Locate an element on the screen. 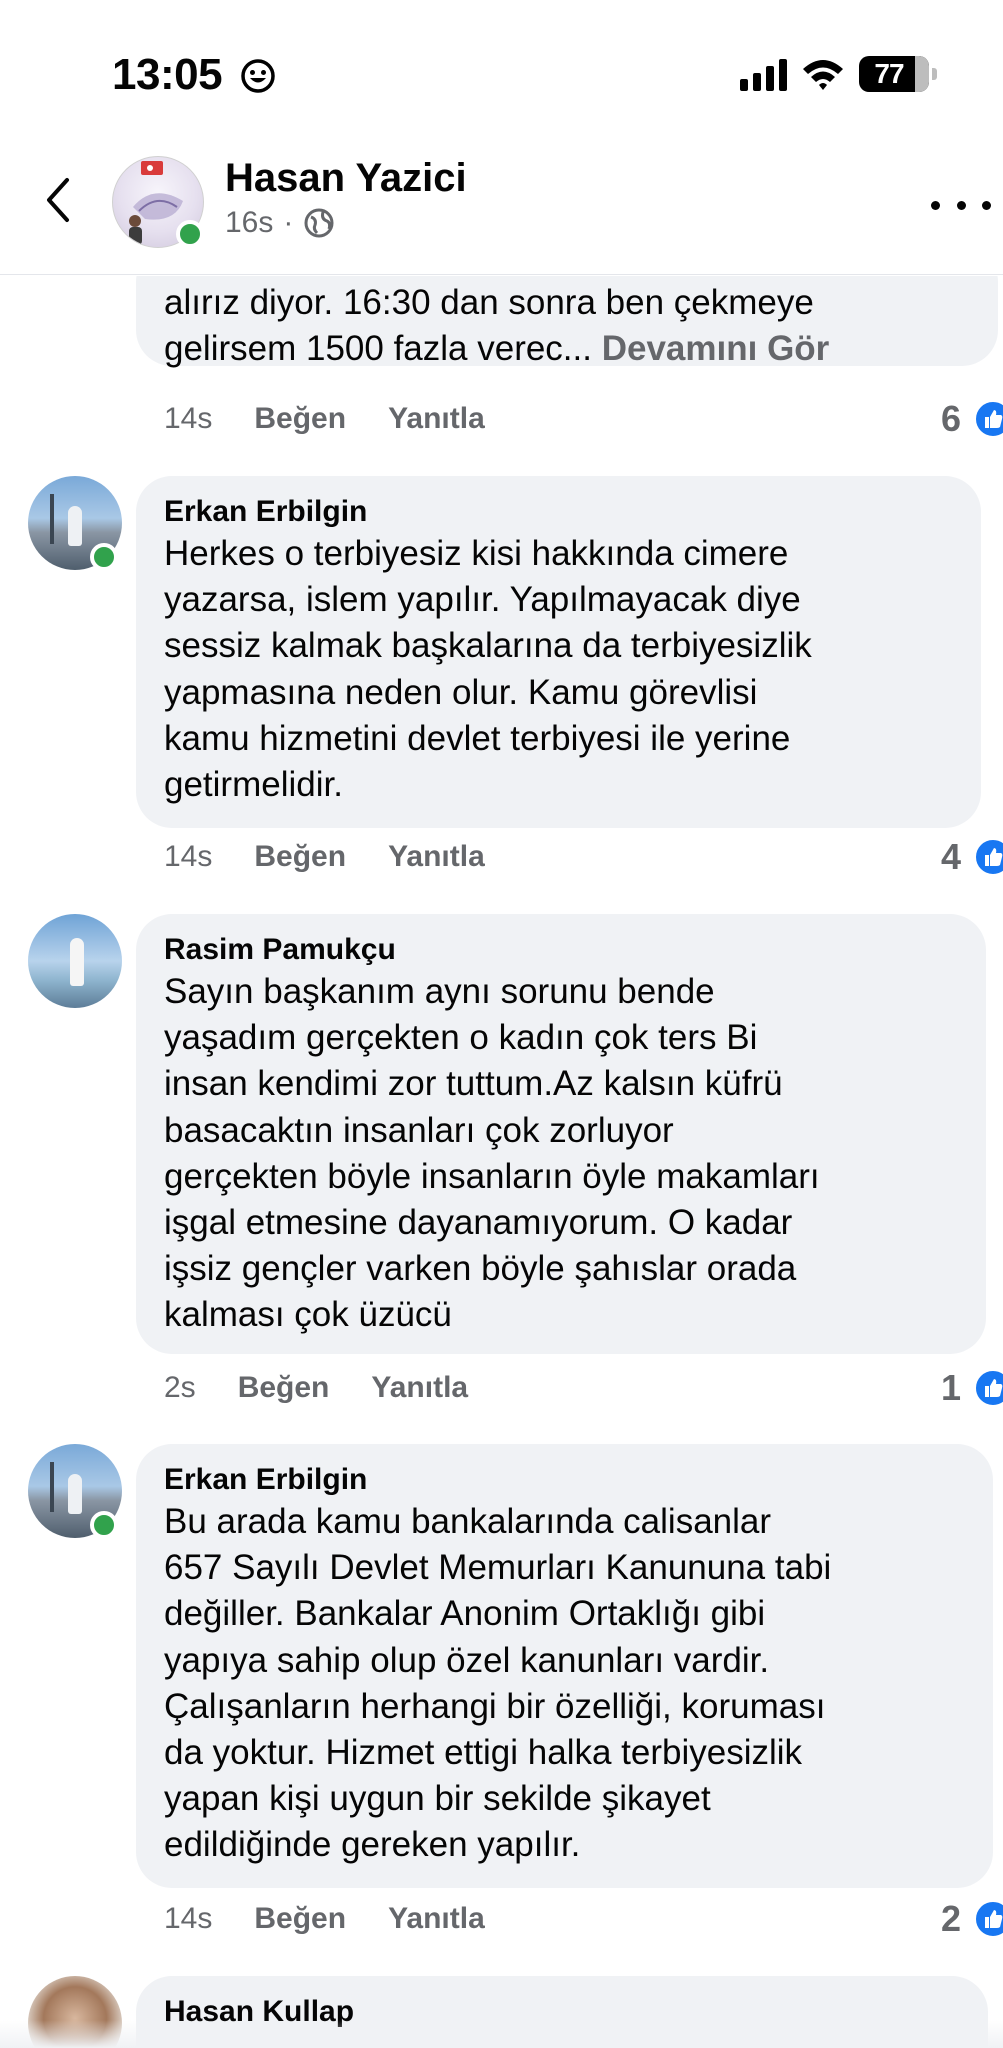 This screenshot has width=1003, height=2048. reaction-count: 6 is located at coordinates (950, 418).